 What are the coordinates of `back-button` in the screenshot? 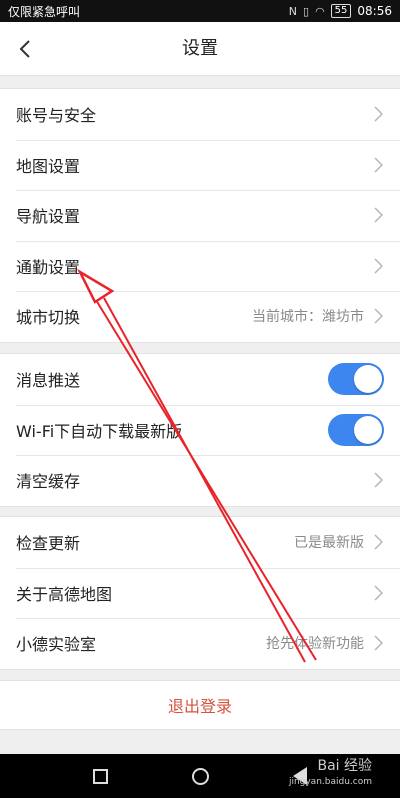 It's located at (25, 49).